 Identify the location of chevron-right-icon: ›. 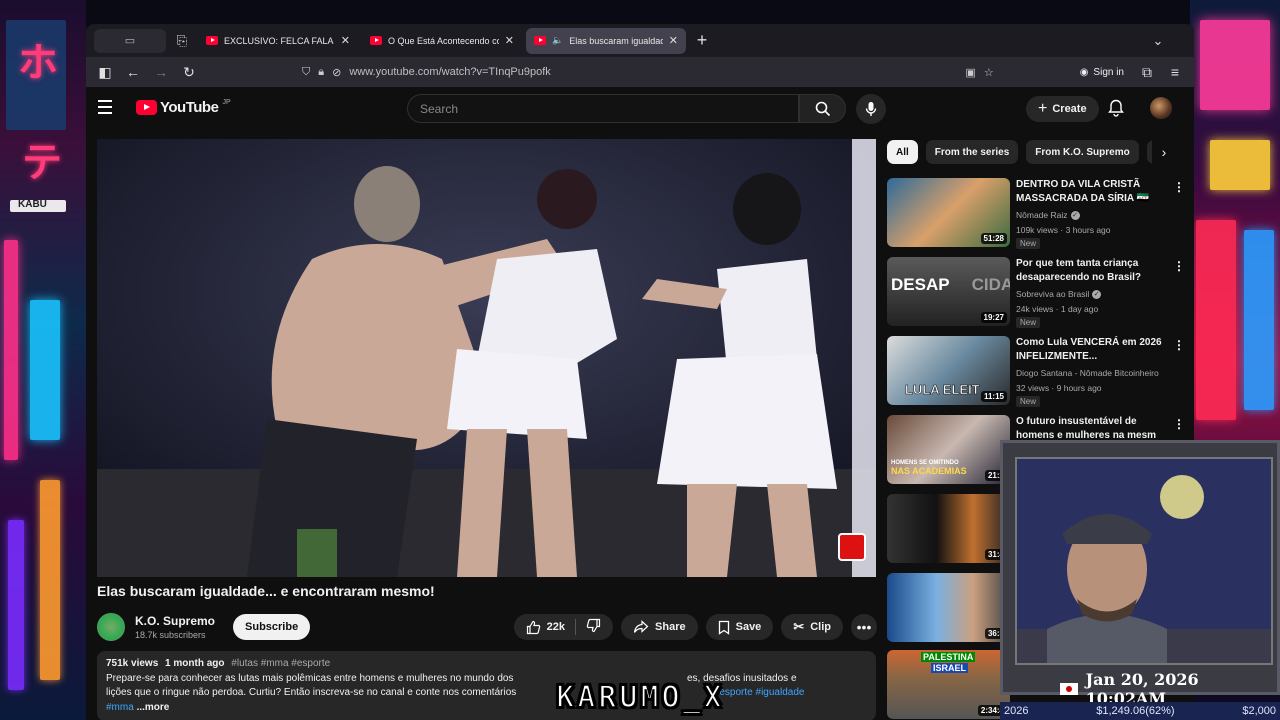
(1164, 152).